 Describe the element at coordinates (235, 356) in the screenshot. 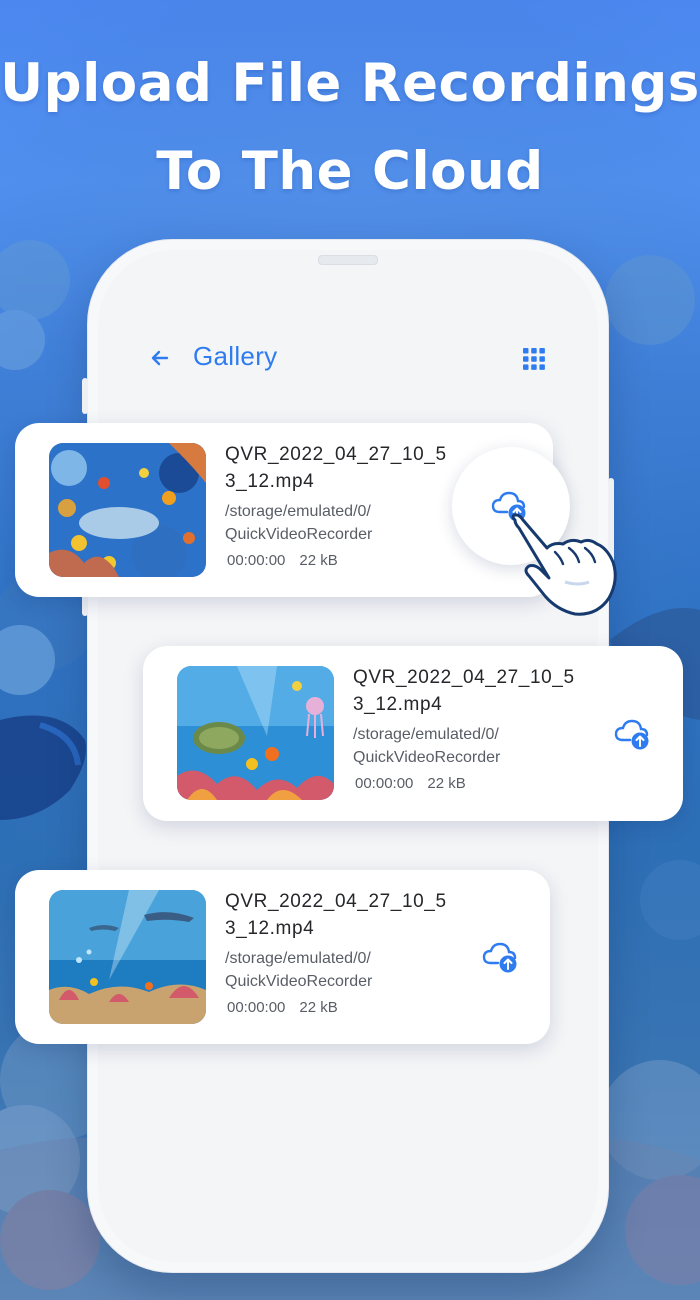

I see `page-title: Gallery` at that location.